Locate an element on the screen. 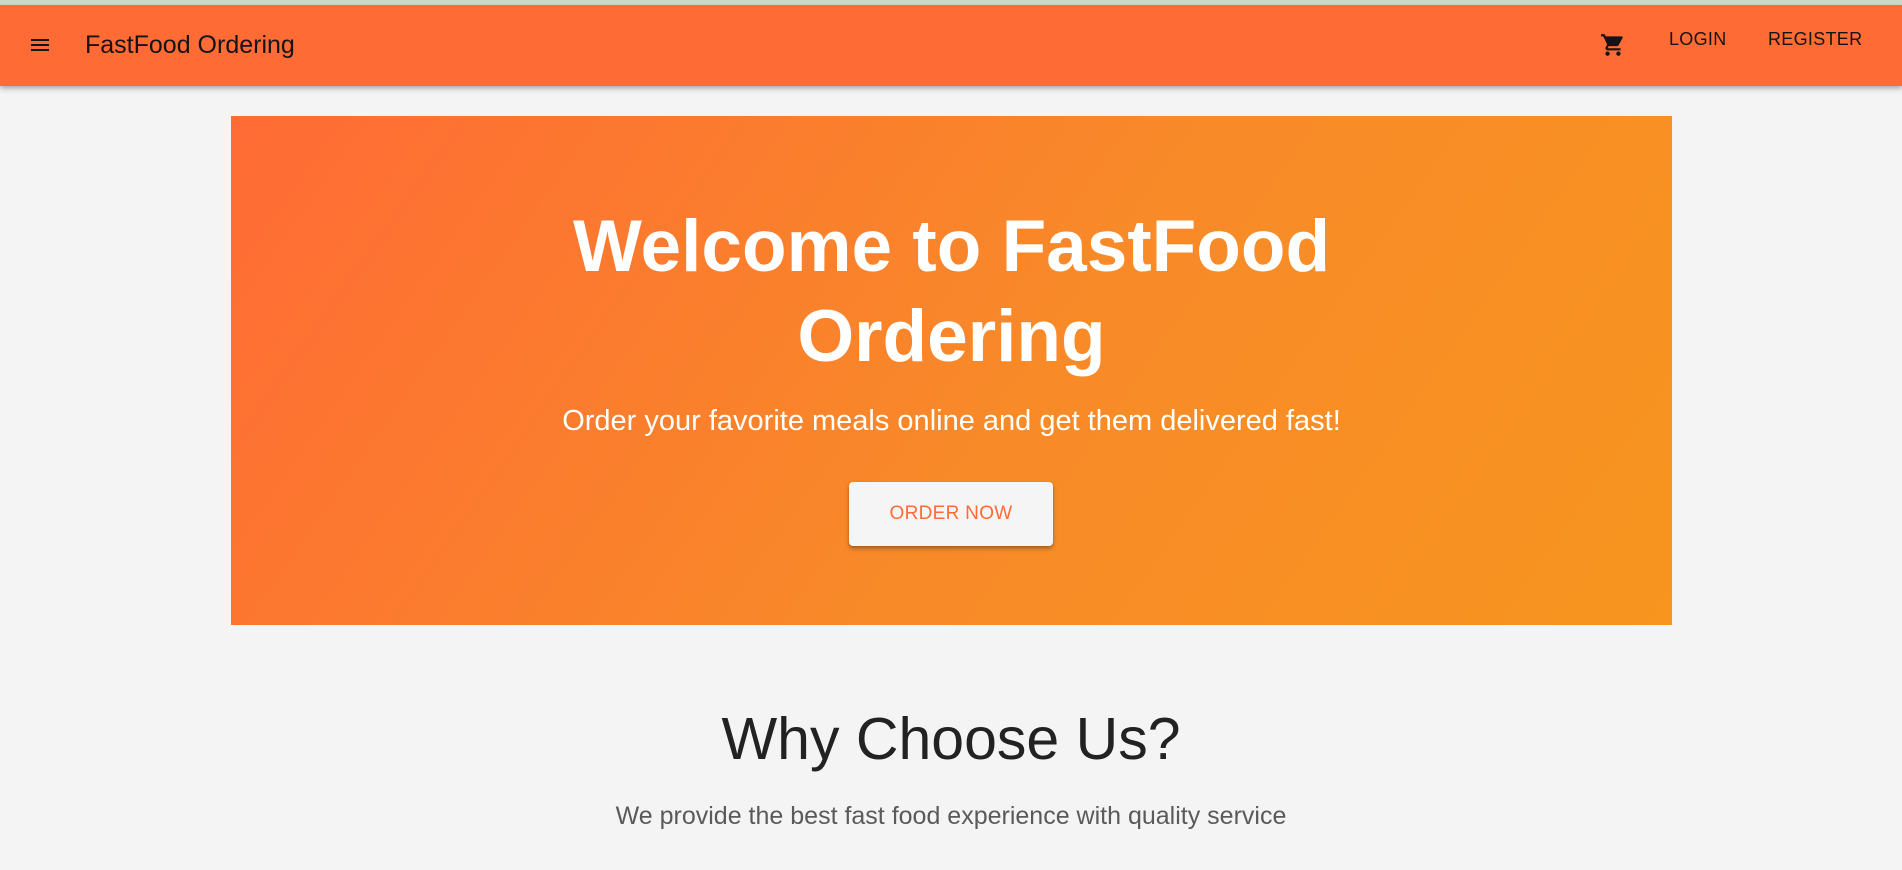  cart-button is located at coordinates (1613, 45).